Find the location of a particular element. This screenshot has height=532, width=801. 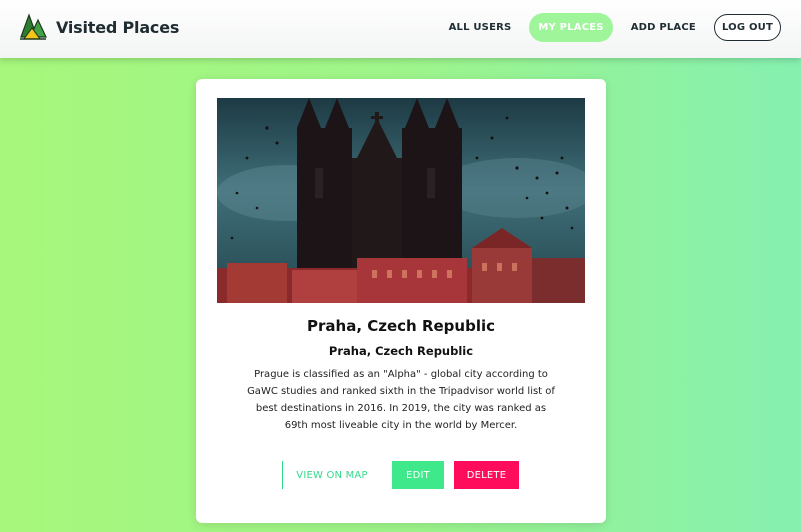

view-on-map-button: VIEW ON MAP is located at coordinates (331, 475).